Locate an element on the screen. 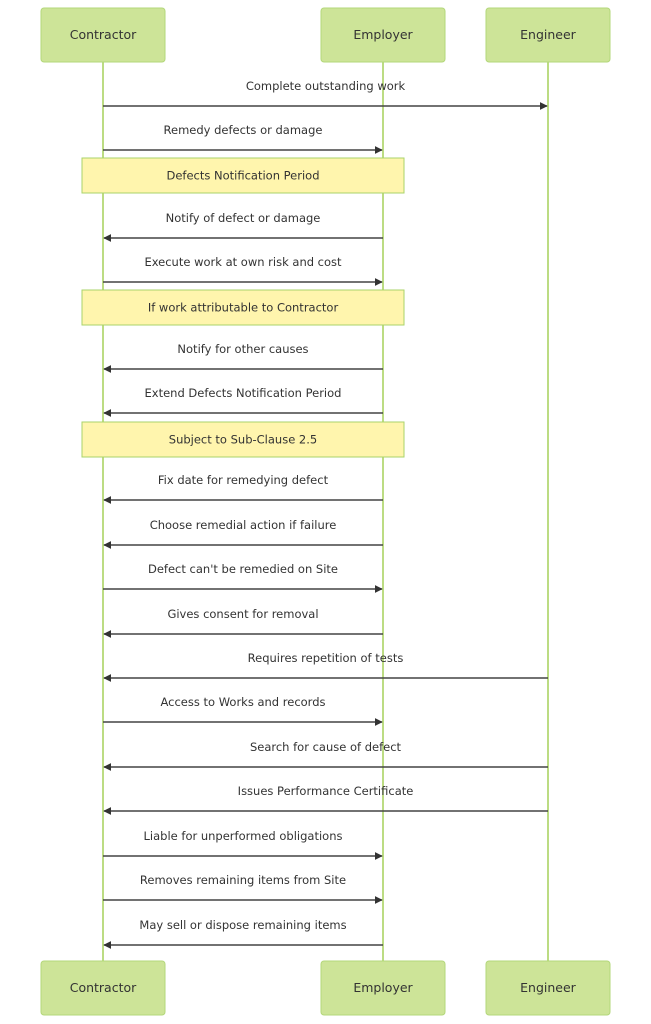 Image resolution: width=651 pixels, height=1024 pixels. message: Defect can't be remedied on Site is located at coordinates (243, 577).